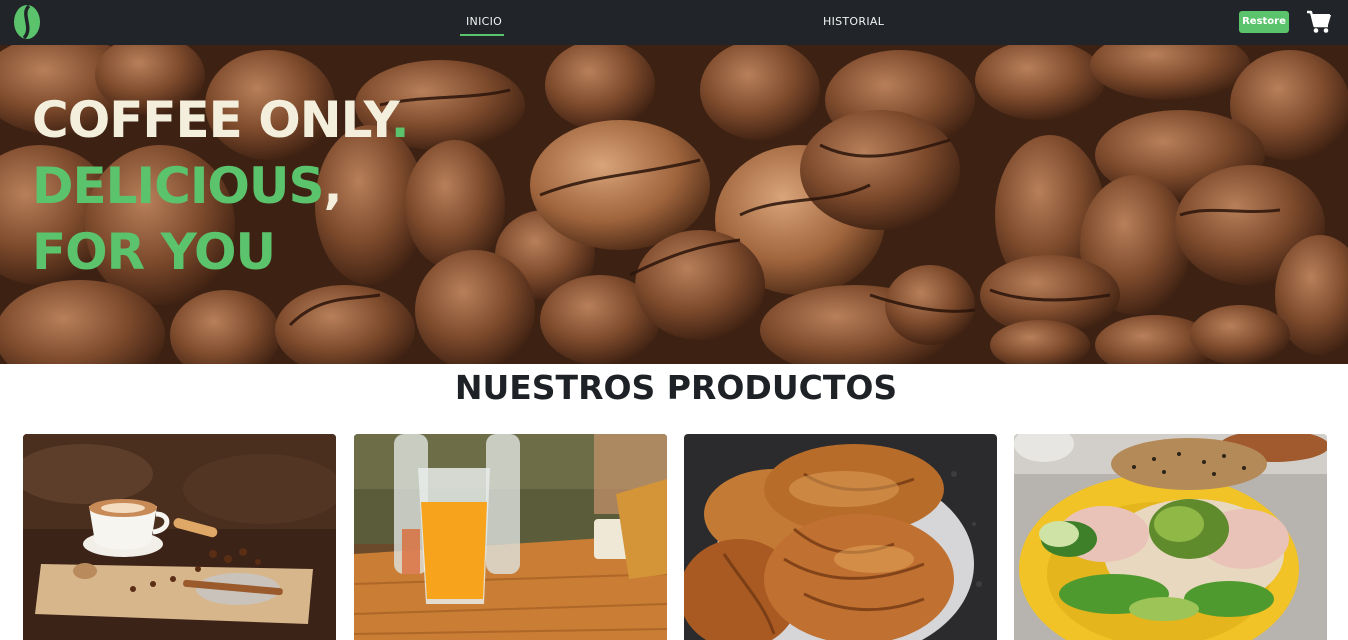 This screenshot has height=640, width=1348. Describe the element at coordinates (333, 186) in the screenshot. I see `hero-line-2-punct: ,` at that location.